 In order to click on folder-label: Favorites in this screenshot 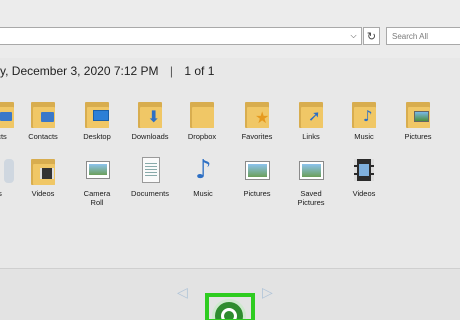, I will do `click(257, 136)`.